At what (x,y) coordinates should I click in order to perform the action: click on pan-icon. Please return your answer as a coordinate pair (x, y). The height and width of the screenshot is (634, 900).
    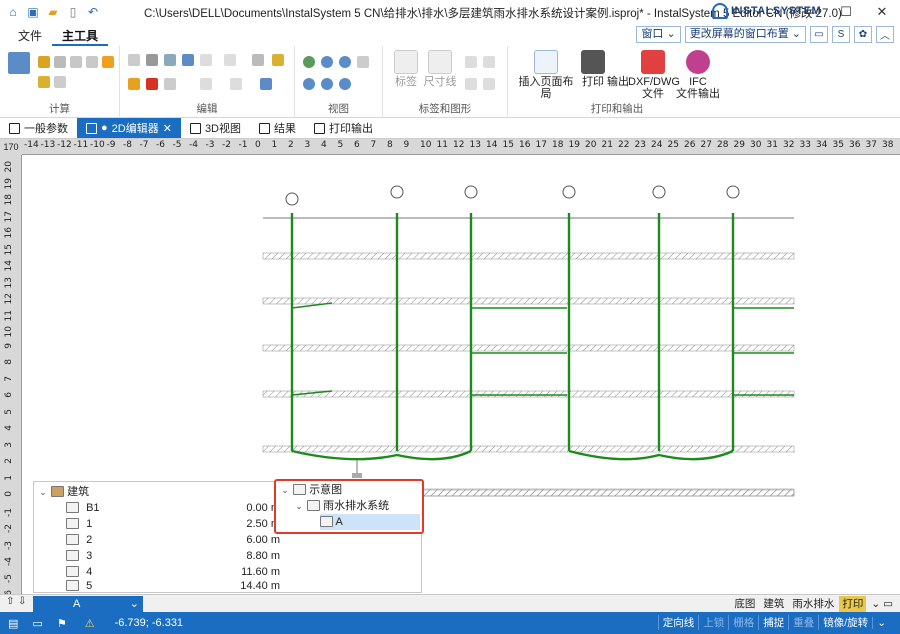
    Looking at the image, I should click on (363, 62).